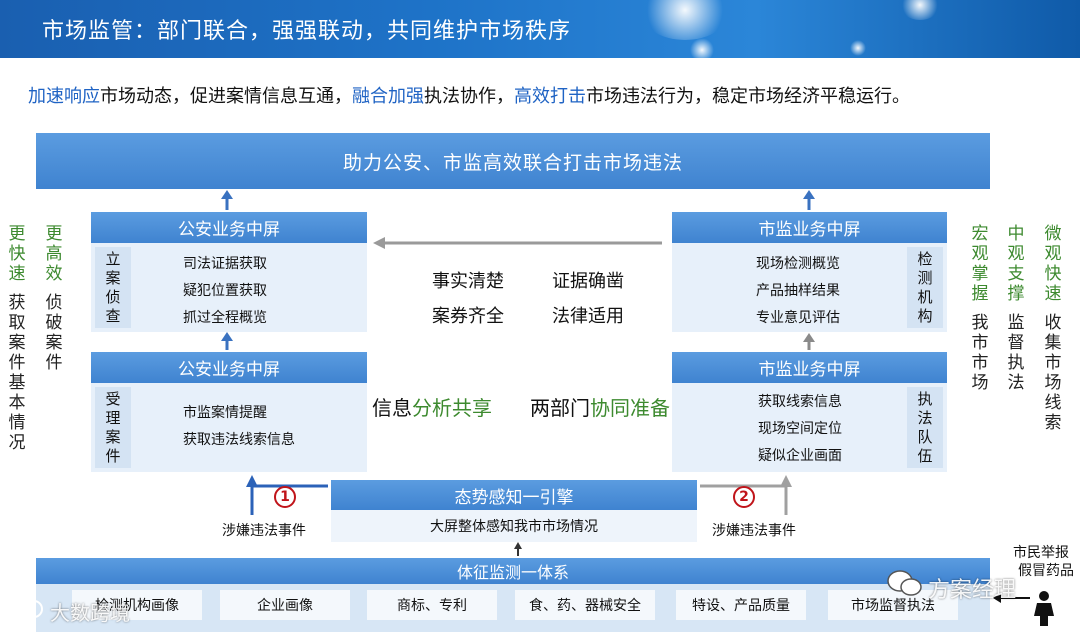  I want to click on police-tag-investigation: 立案侦查, so click(113, 287).